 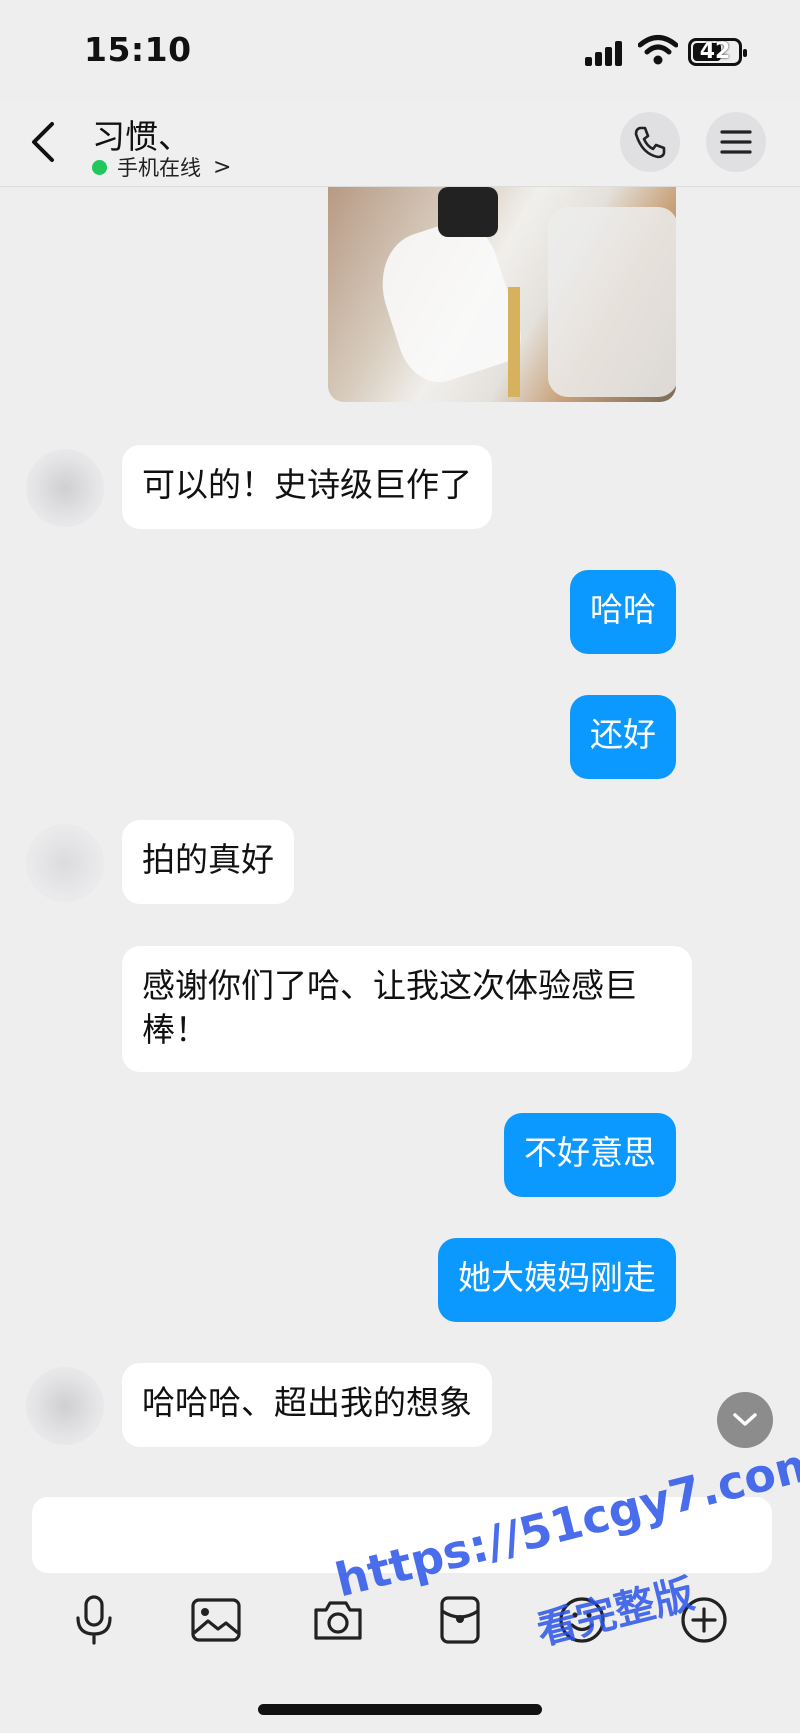 What do you see at coordinates (407, 1009) in the screenshot?
I see `message-bubble-incoming: 感谢你们了哈、让我这次体验感巨棒！` at bounding box center [407, 1009].